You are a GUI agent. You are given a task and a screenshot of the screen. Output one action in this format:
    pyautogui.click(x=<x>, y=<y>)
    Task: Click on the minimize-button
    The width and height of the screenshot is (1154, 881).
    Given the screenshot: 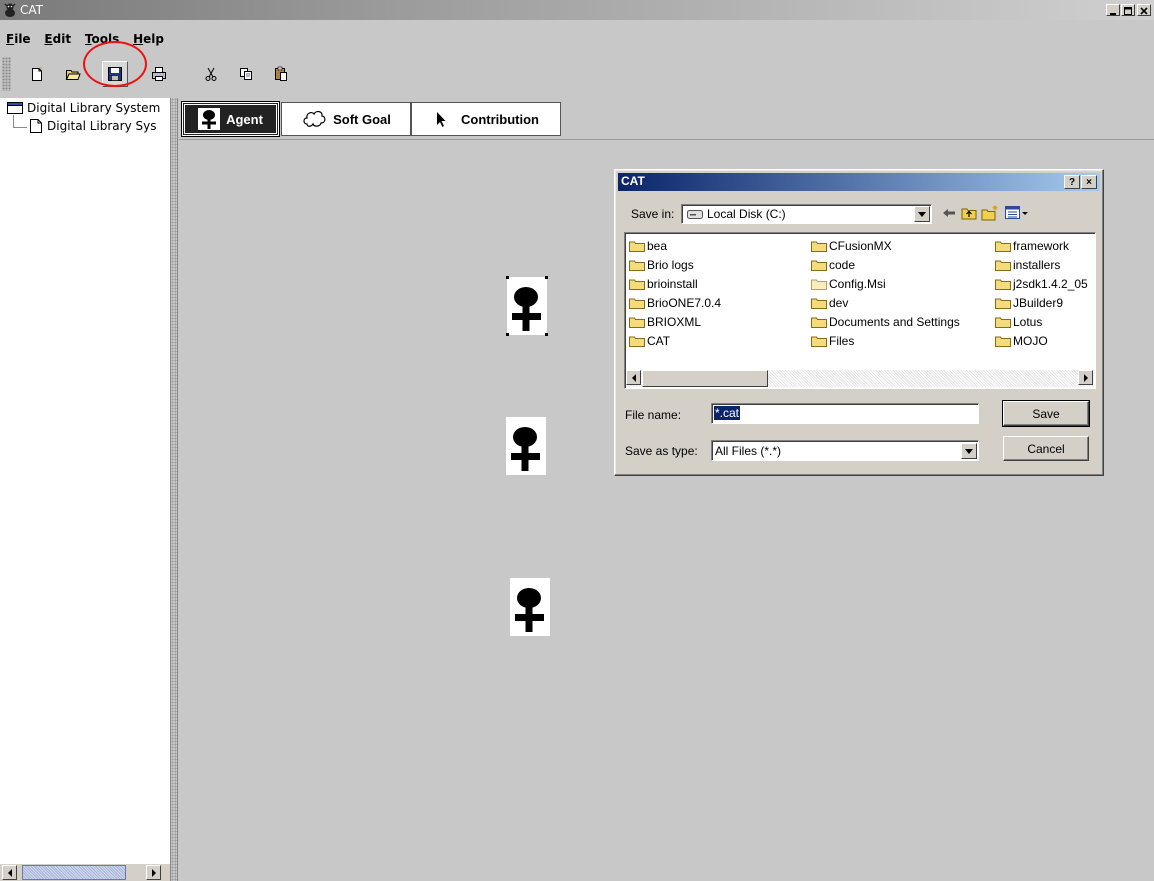 What is the action you would take?
    pyautogui.click(x=1113, y=10)
    